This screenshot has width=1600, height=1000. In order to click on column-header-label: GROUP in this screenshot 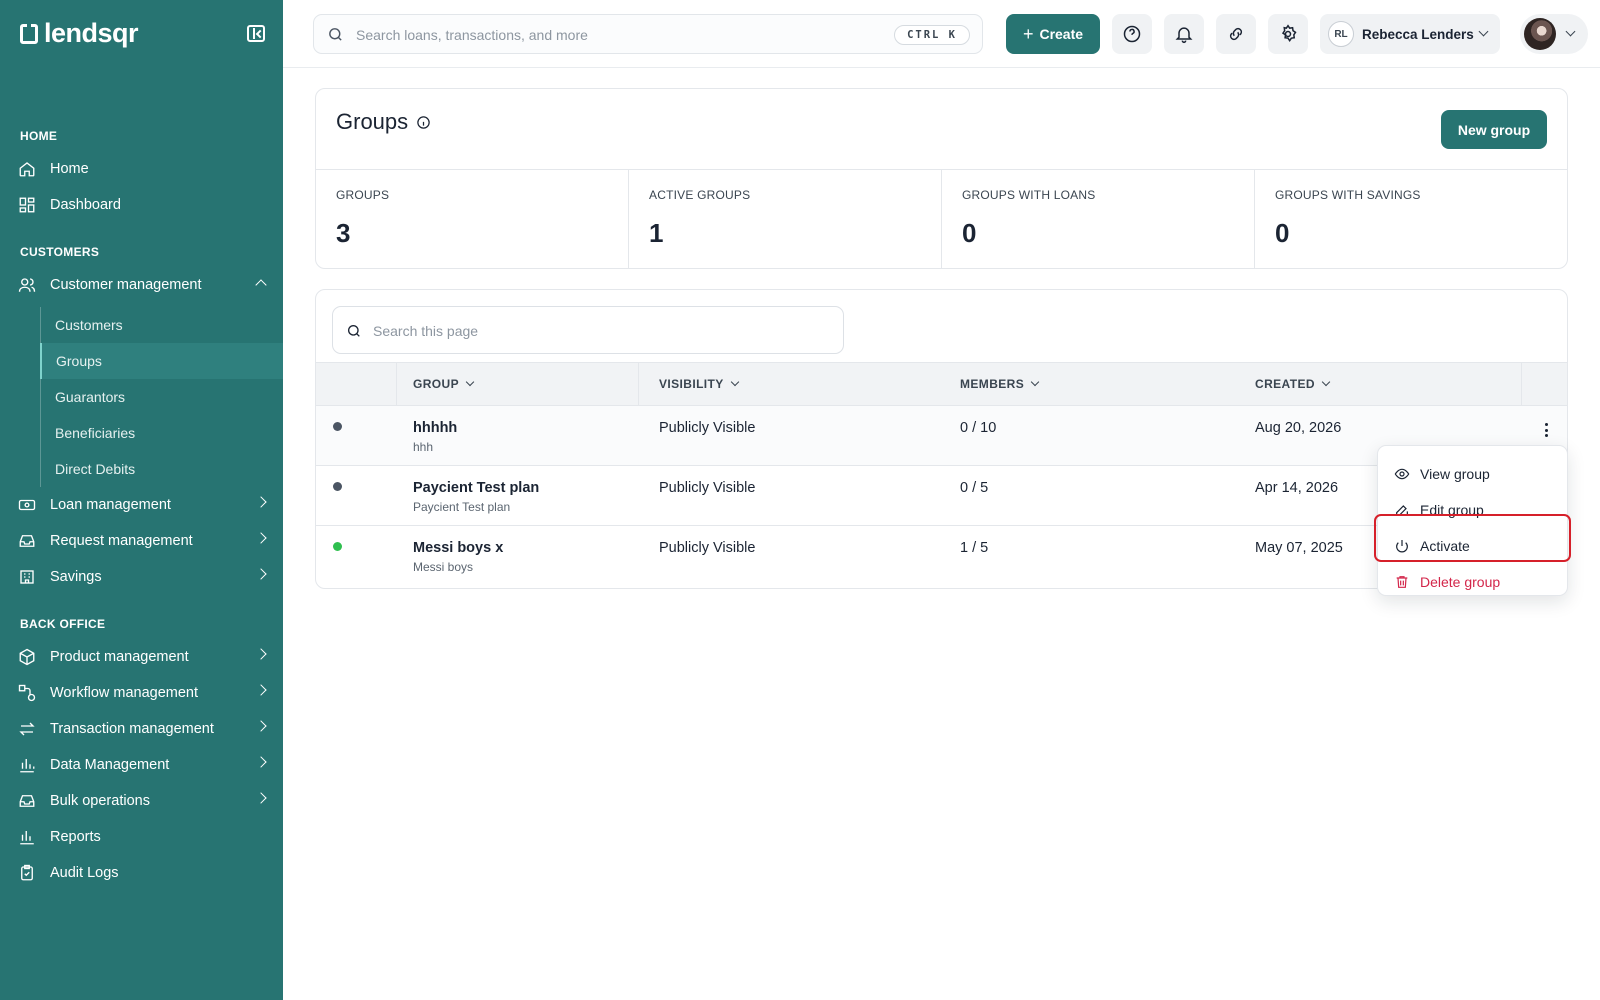, I will do `click(436, 384)`.